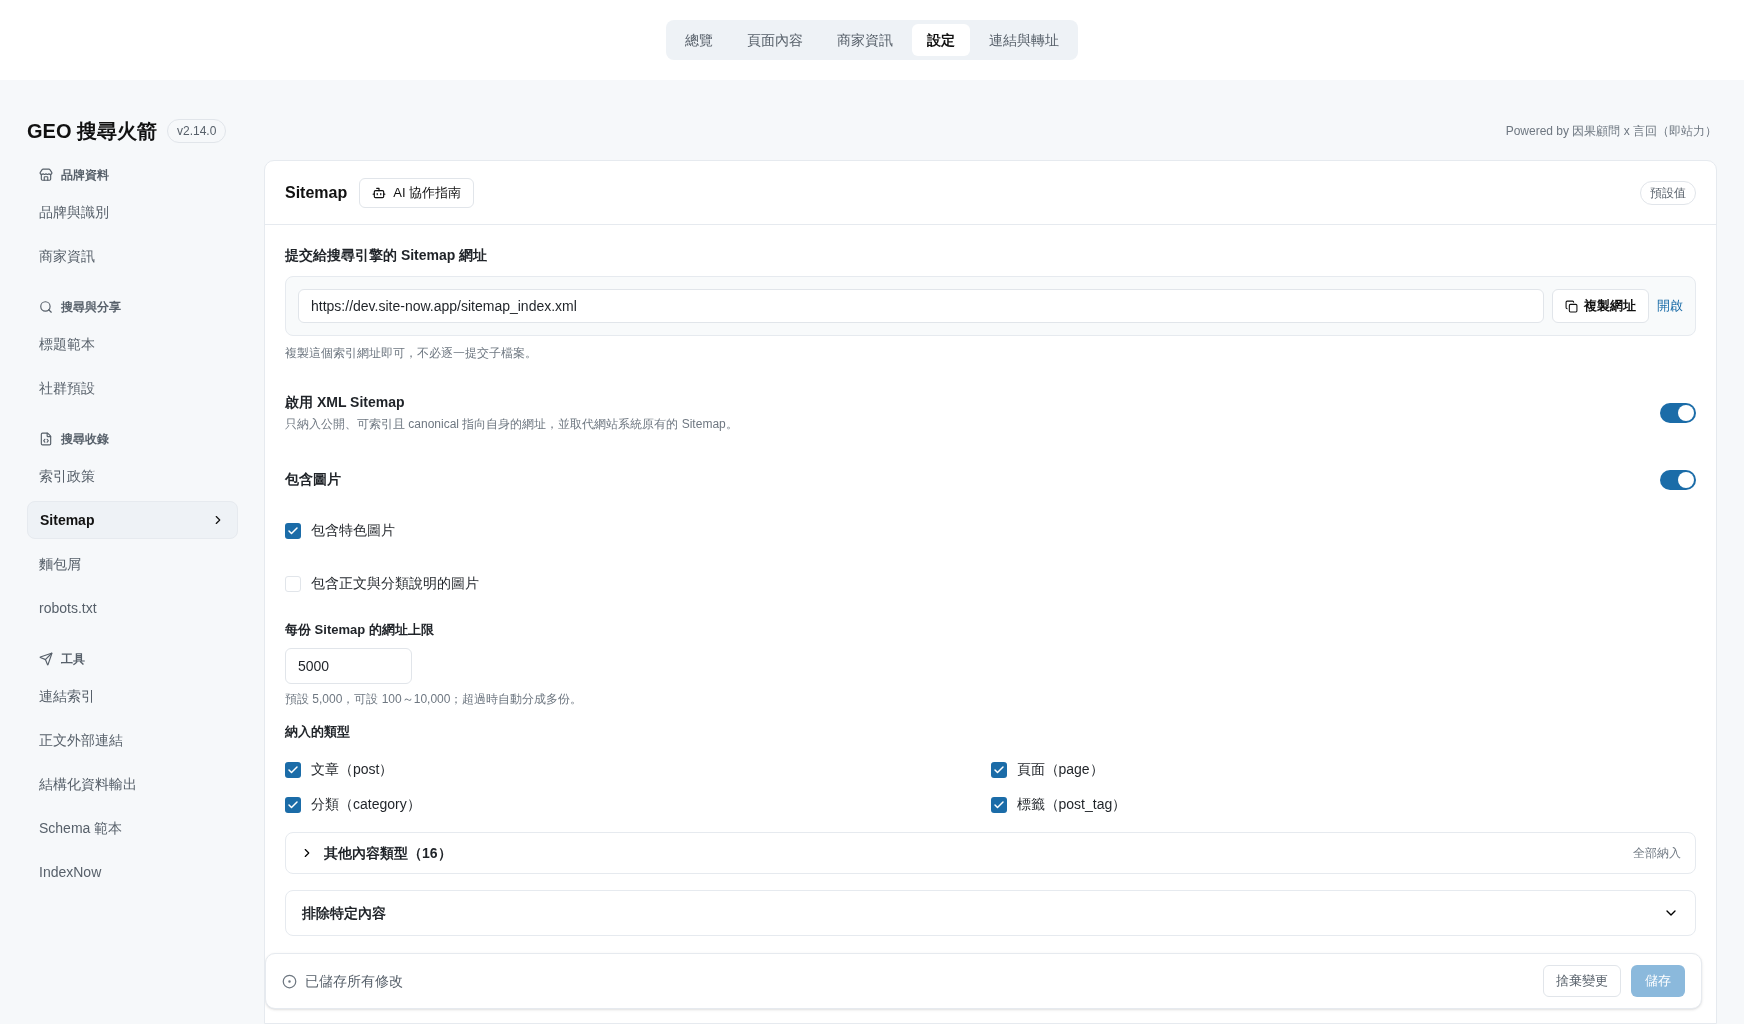 The image size is (1744, 1024). Describe the element at coordinates (85, 175) in the screenshot. I see `sidebar-section-title: 品牌資料` at that location.